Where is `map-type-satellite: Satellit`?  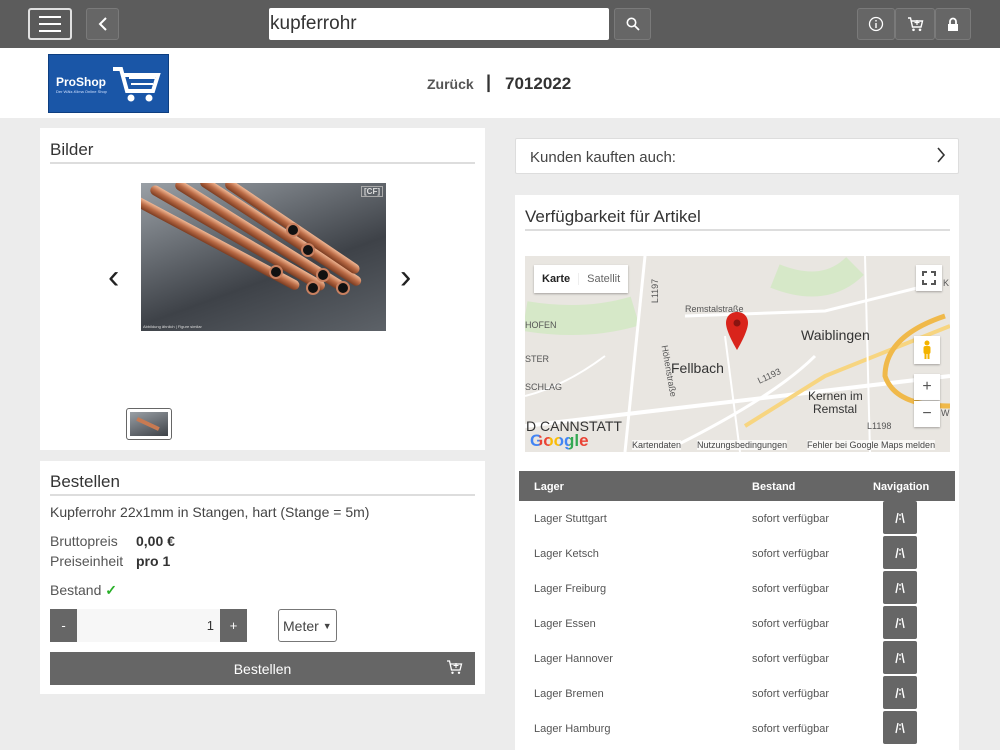
map-type-satellite: Satellit is located at coordinates (603, 279).